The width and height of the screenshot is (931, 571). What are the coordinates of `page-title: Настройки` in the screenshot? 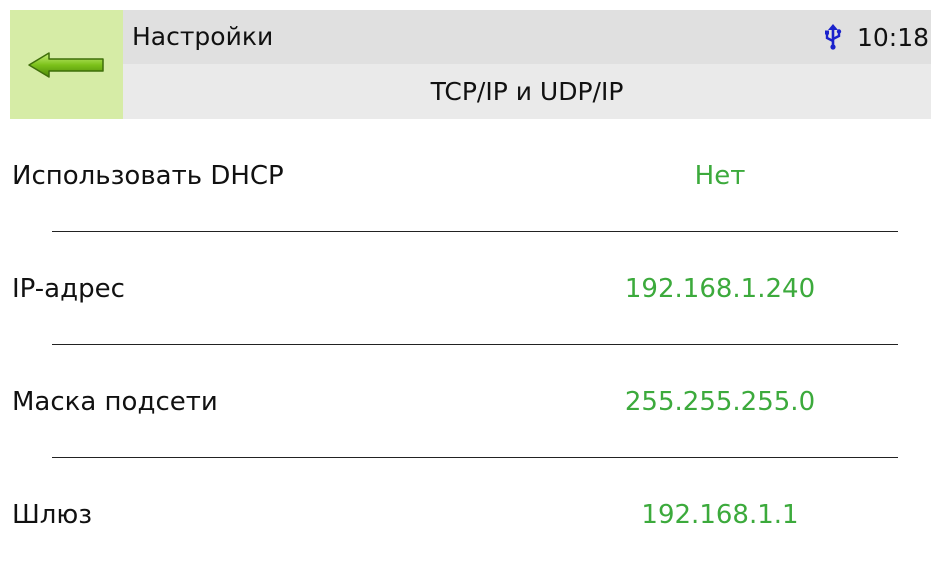 It's located at (203, 36).